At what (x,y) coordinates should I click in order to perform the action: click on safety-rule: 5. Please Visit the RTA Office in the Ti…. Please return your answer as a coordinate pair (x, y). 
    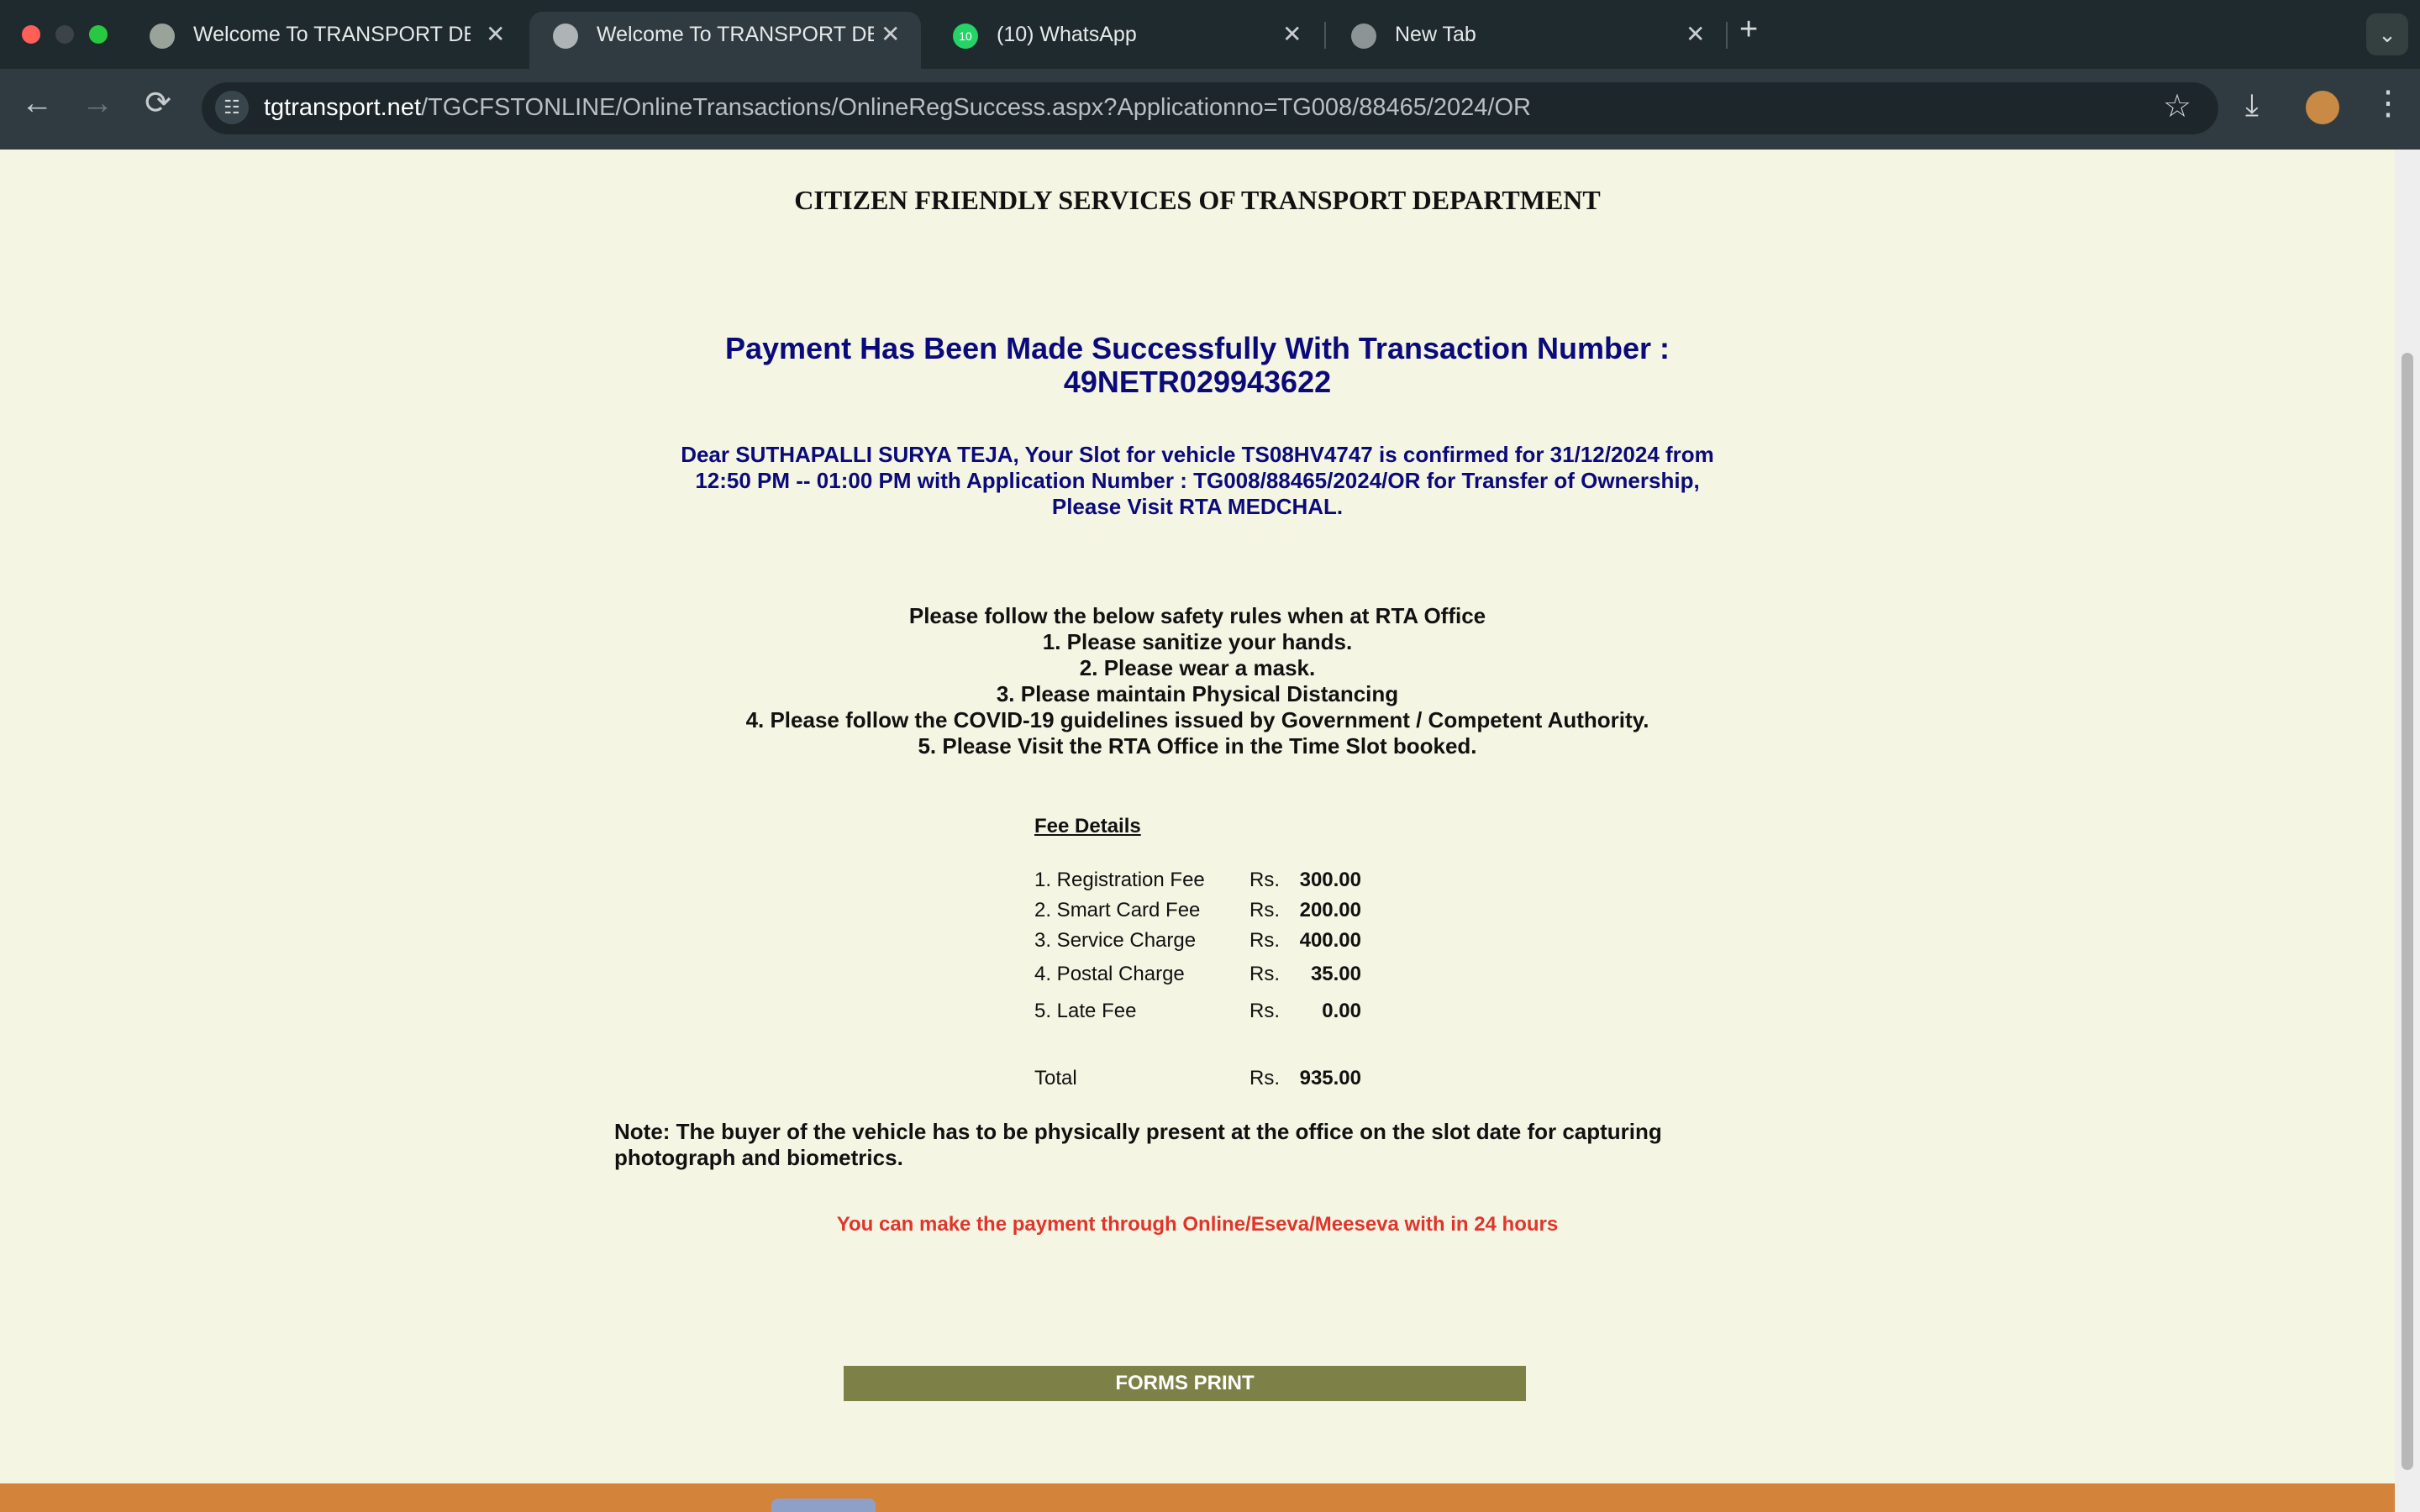
    Looking at the image, I should click on (1197, 746).